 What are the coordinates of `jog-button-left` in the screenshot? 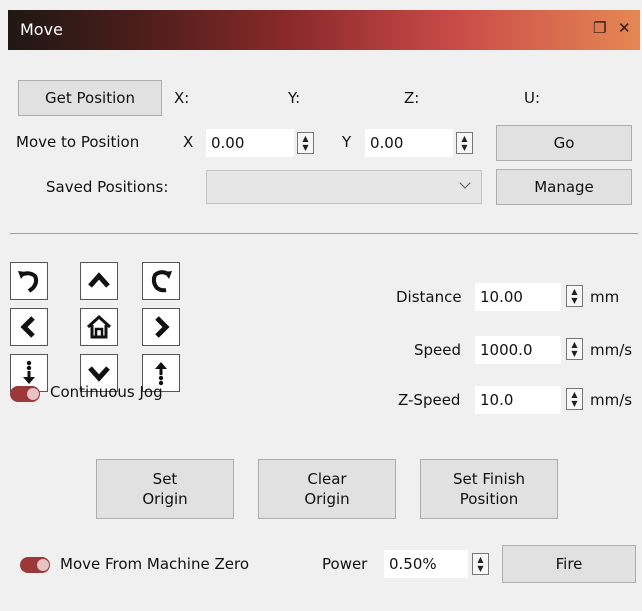 It's located at (29, 327).